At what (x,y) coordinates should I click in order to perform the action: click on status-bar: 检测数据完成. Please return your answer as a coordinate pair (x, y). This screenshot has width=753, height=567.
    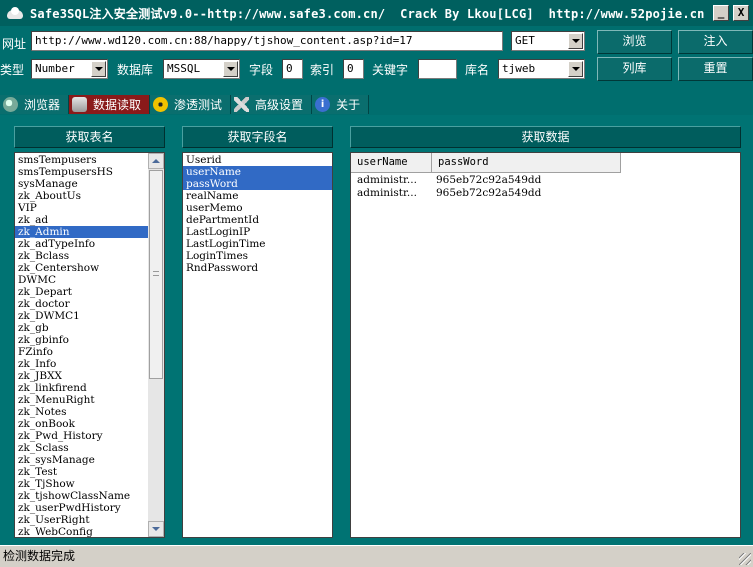
    Looking at the image, I should click on (376, 556).